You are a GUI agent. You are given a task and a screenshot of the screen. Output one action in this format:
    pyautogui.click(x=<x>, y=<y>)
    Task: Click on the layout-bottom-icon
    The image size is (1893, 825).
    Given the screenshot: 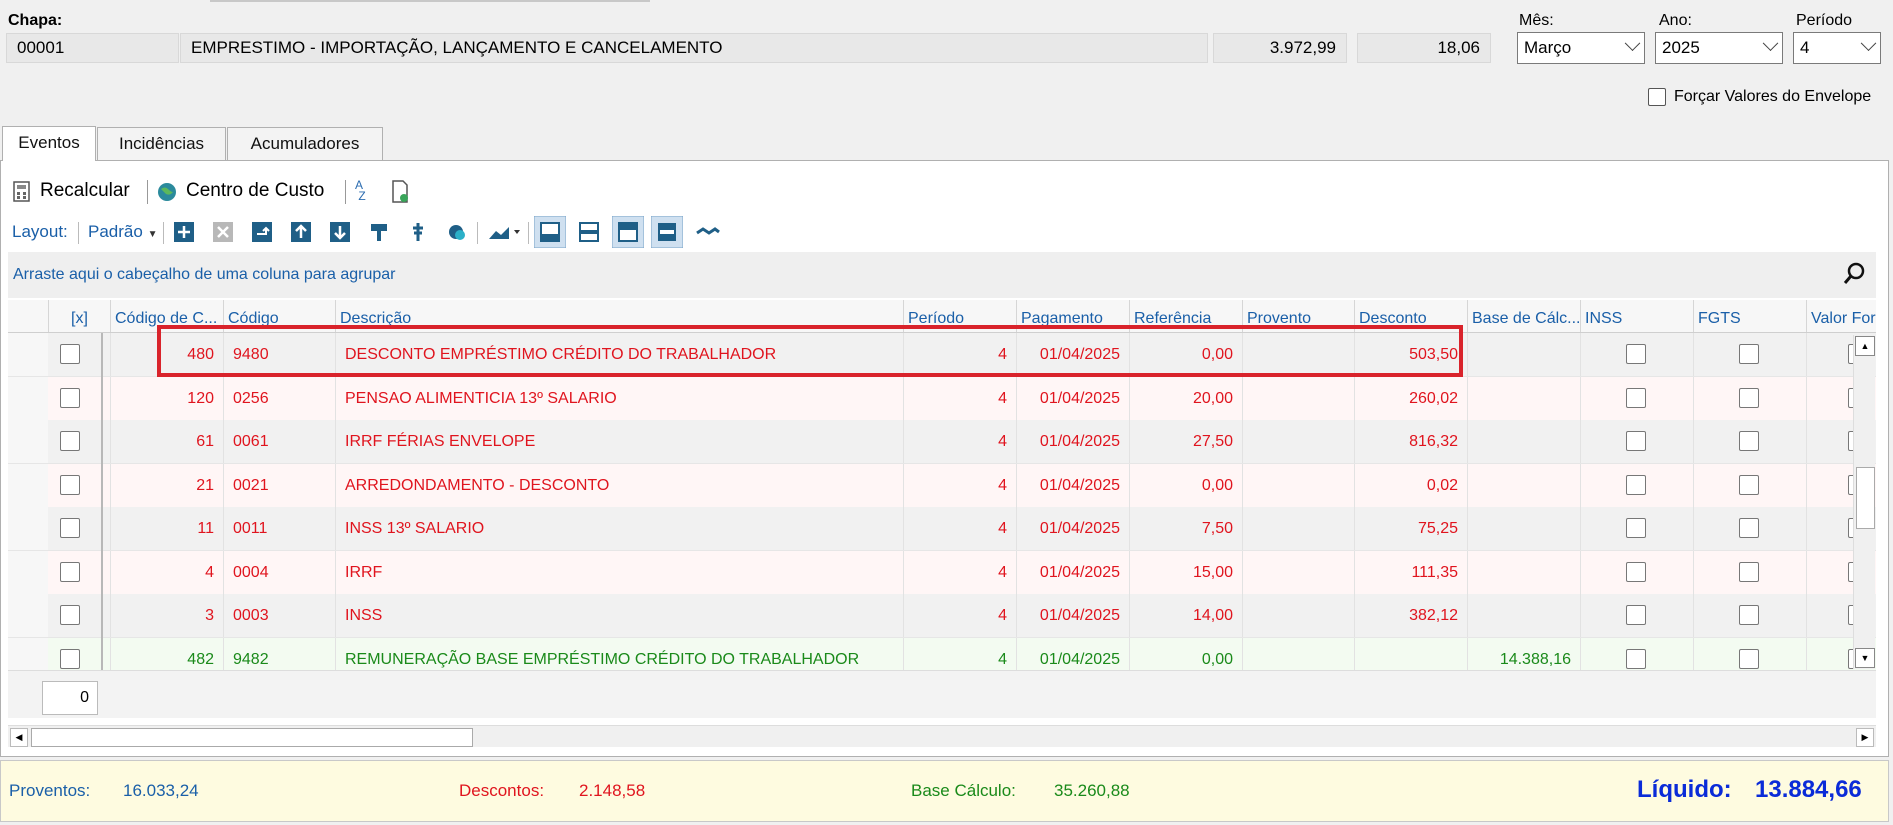 What is the action you would take?
    pyautogui.click(x=550, y=232)
    